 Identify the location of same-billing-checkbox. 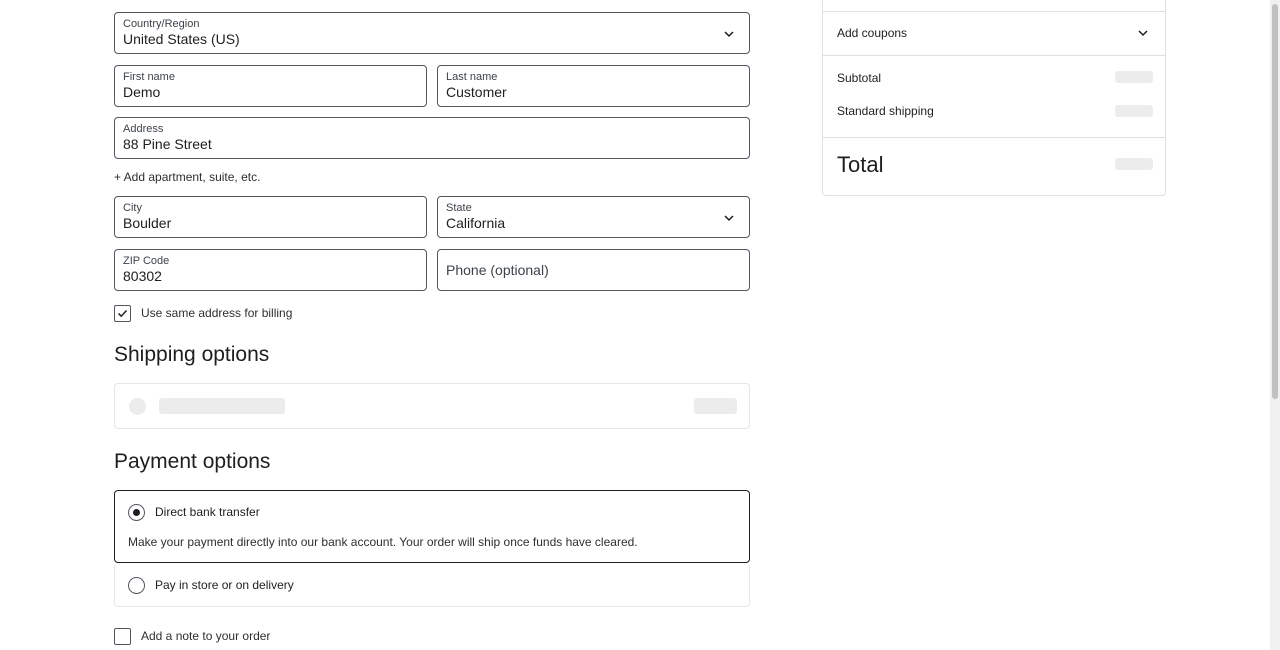
(122, 313).